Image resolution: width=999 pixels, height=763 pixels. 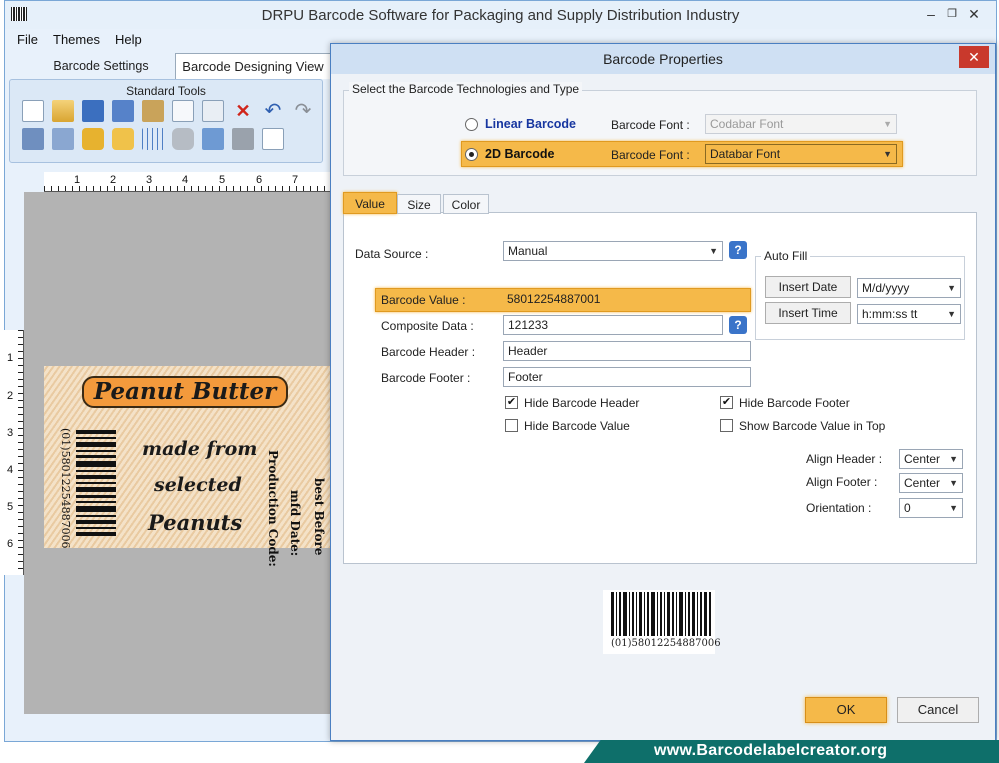 I want to click on align-footer-value: Center, so click(x=922, y=483).